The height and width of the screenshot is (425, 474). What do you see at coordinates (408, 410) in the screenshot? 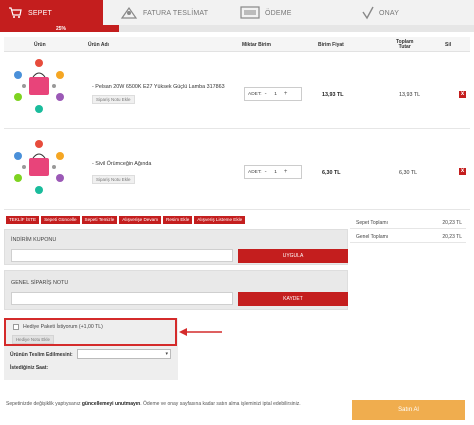
I see `checkout-button: Satın Al` at bounding box center [408, 410].